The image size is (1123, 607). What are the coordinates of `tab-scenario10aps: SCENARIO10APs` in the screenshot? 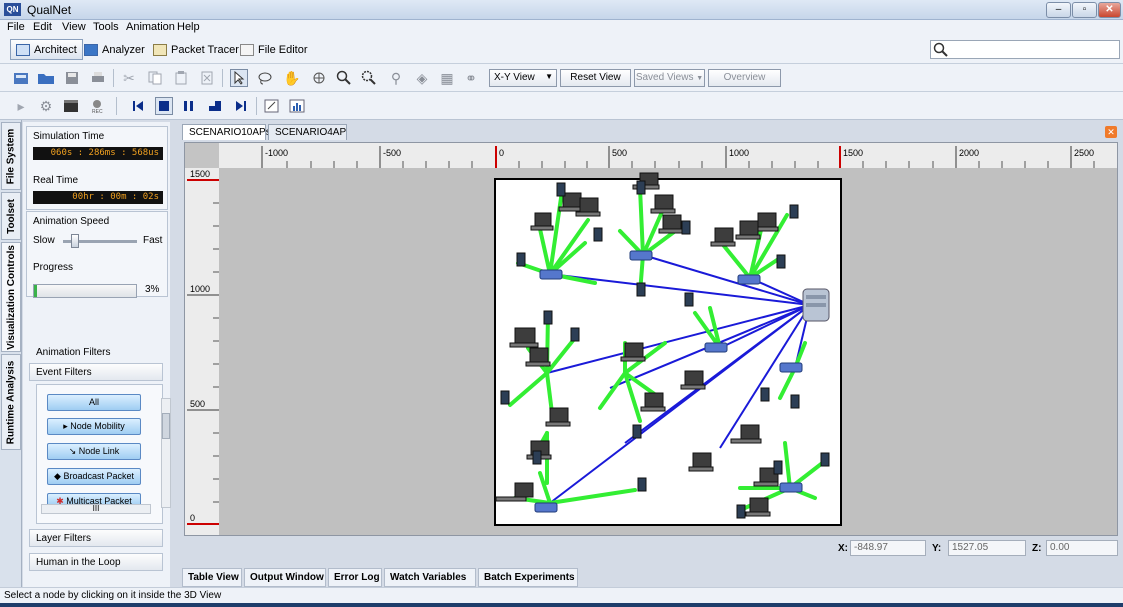 It's located at (226, 132).